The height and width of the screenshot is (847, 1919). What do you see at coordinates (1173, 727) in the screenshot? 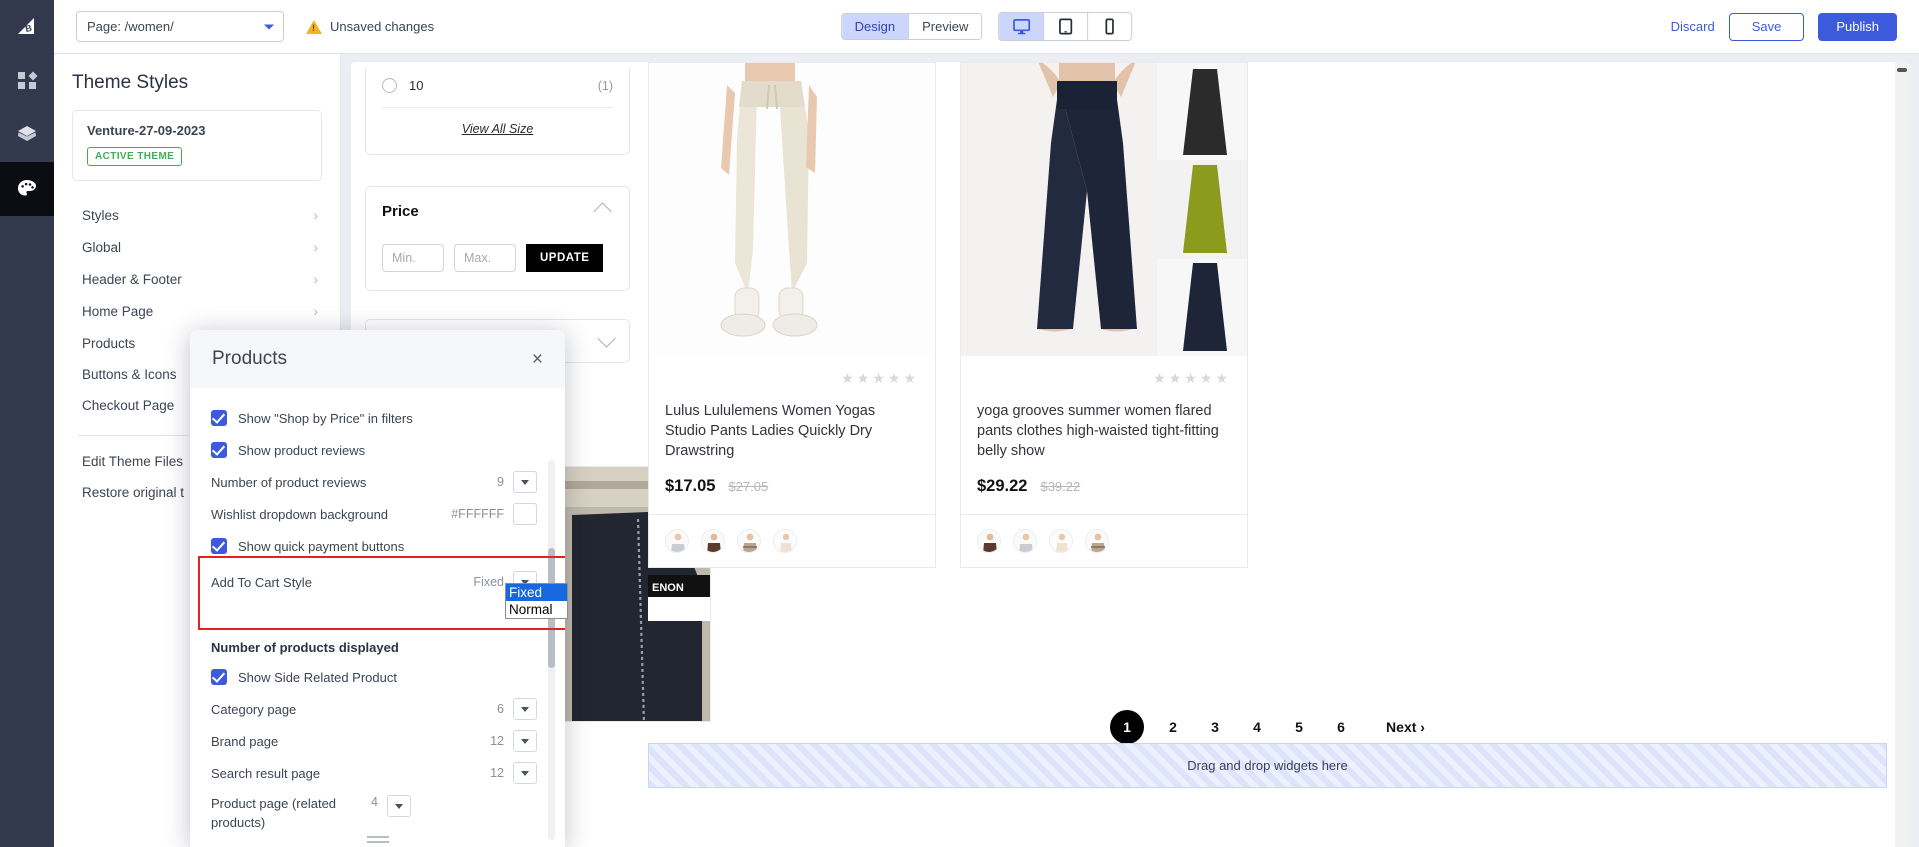
I see `pagination-page-2: 2` at bounding box center [1173, 727].